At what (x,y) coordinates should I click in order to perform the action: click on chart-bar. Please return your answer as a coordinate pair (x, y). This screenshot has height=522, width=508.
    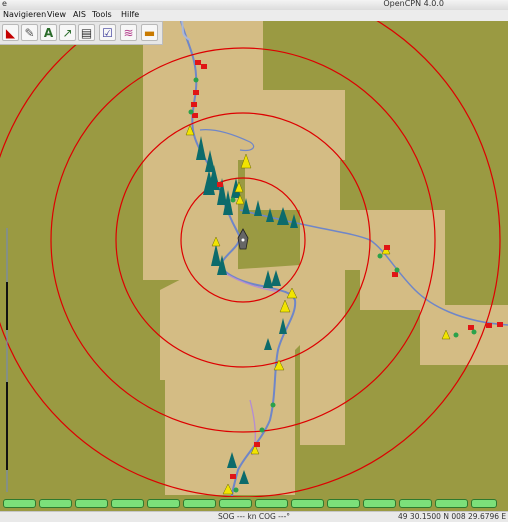
    Looking at the image, I should click on (254, 504).